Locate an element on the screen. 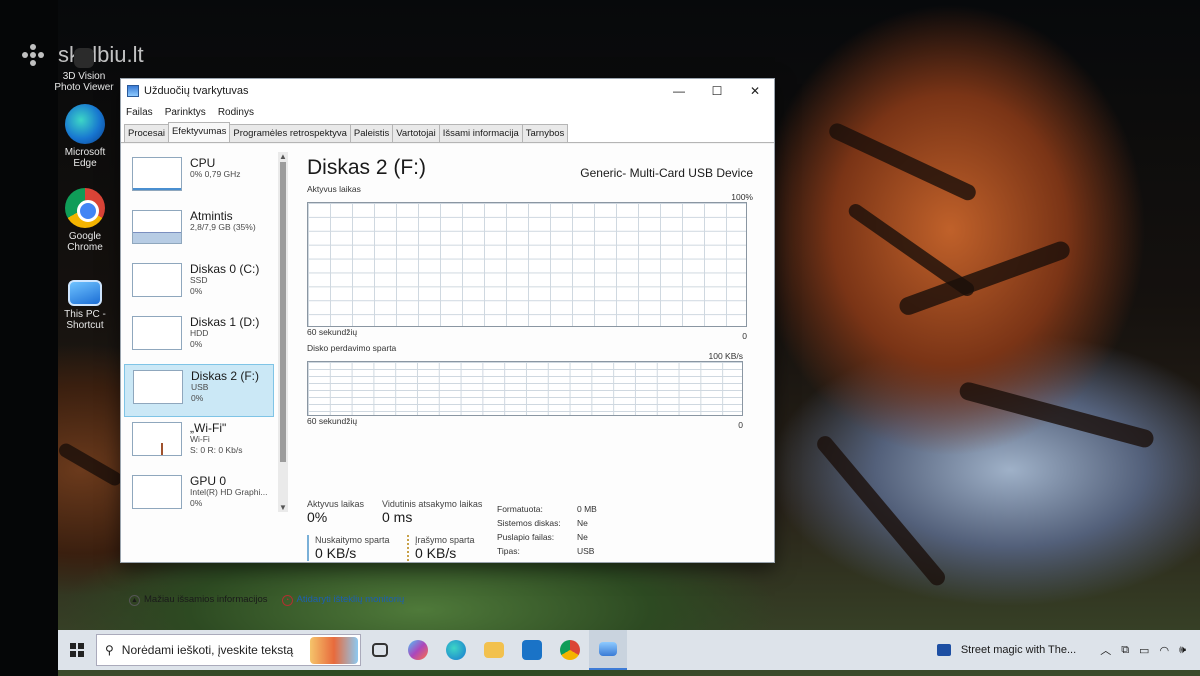 The width and height of the screenshot is (1200, 676). menu-view: Rodinys is located at coordinates (236, 112).